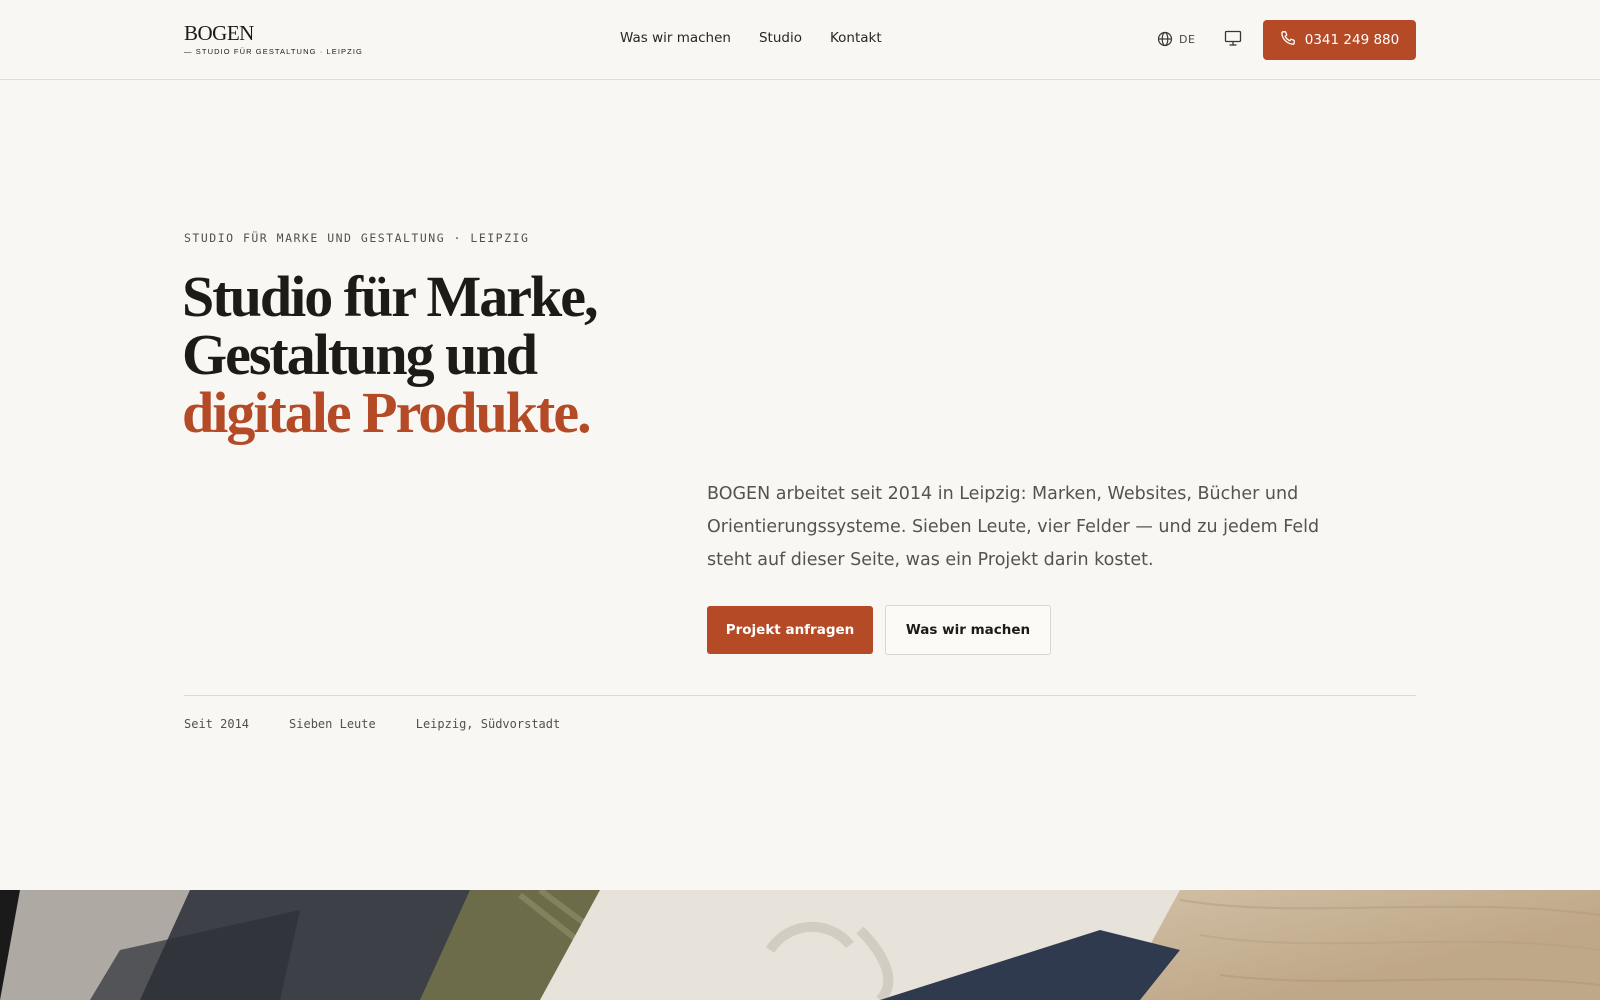 This screenshot has width=1600, height=1000. I want to click on language-label: DE, so click(1187, 39).